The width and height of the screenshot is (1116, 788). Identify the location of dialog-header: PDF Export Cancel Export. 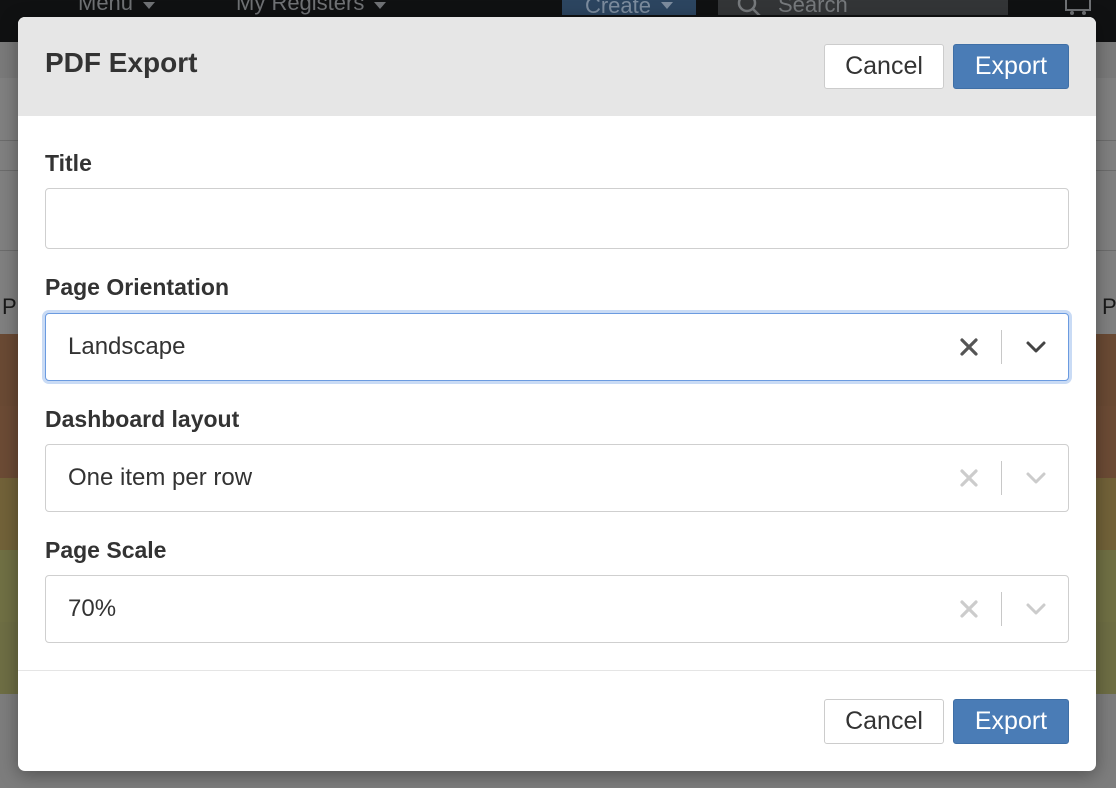
(557, 66).